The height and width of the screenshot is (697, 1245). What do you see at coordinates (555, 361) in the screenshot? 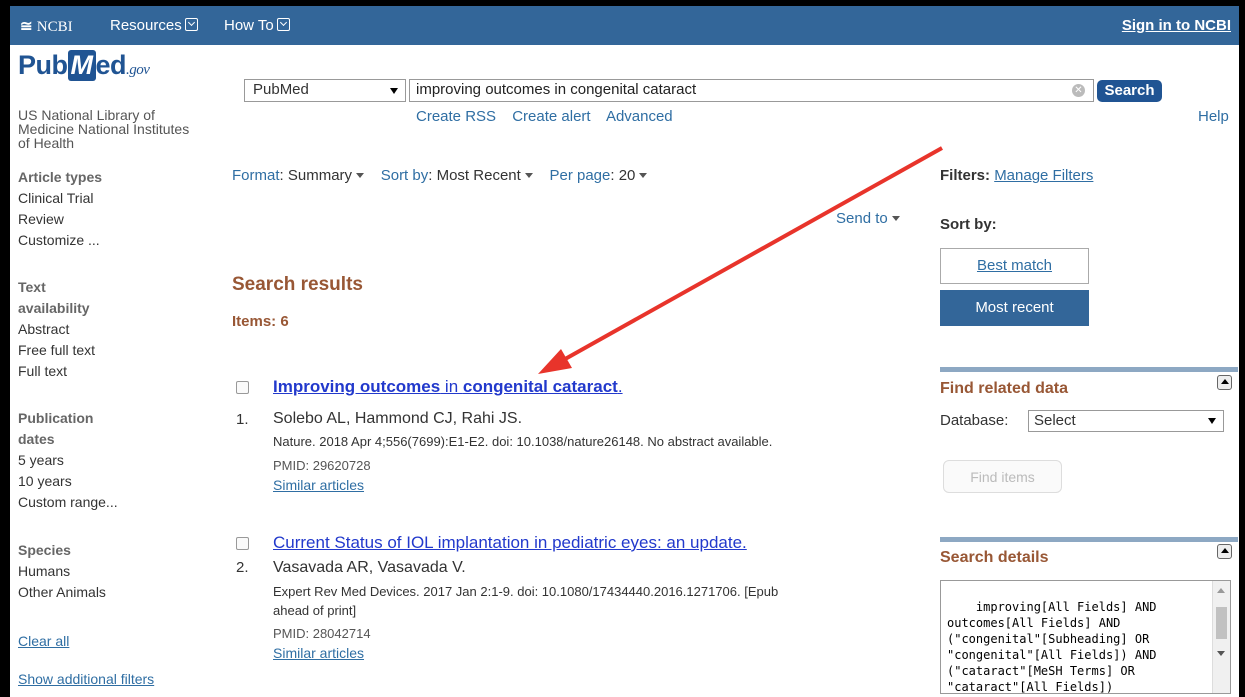
I see `annotation-arrow-head` at bounding box center [555, 361].